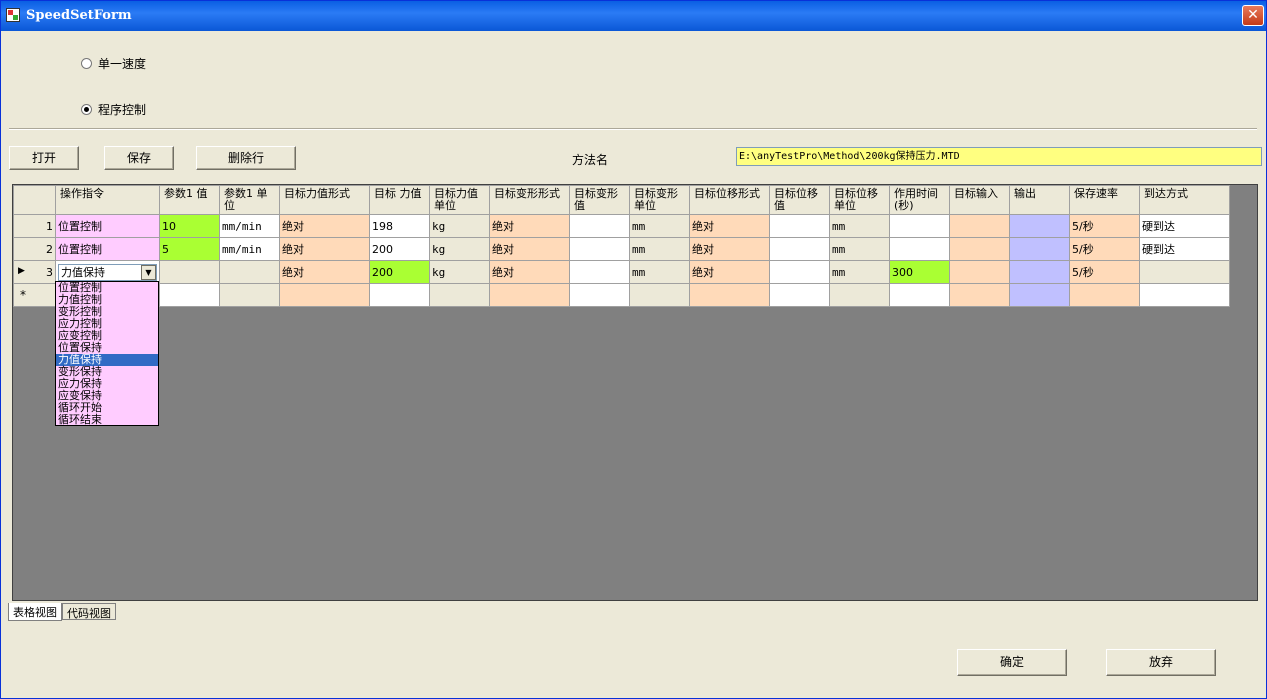  I want to click on col-header-output: 输出, so click(1039, 200).